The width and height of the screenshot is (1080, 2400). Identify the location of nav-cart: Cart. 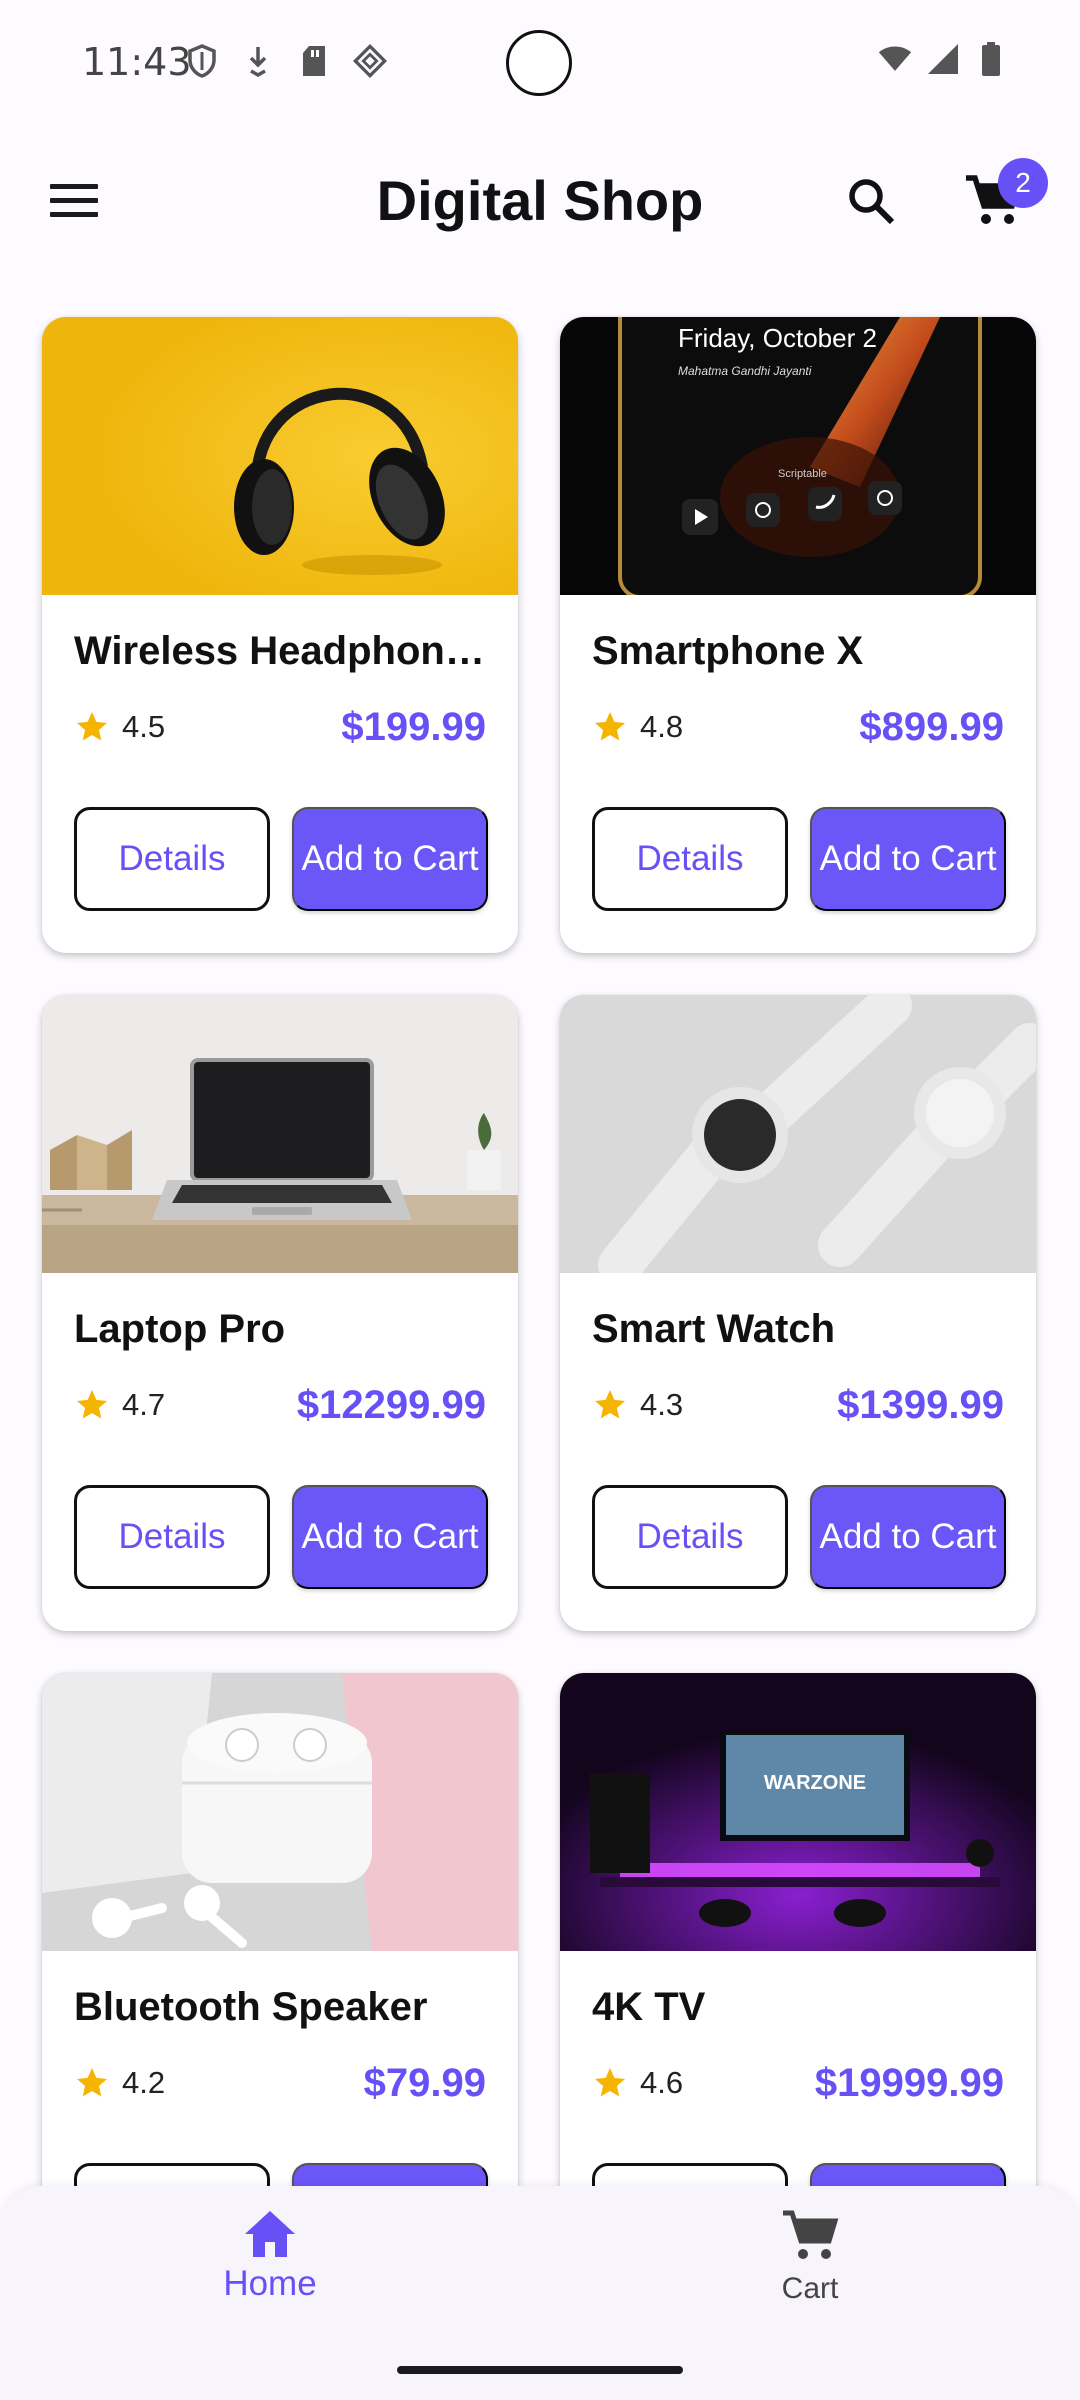
(810, 2257).